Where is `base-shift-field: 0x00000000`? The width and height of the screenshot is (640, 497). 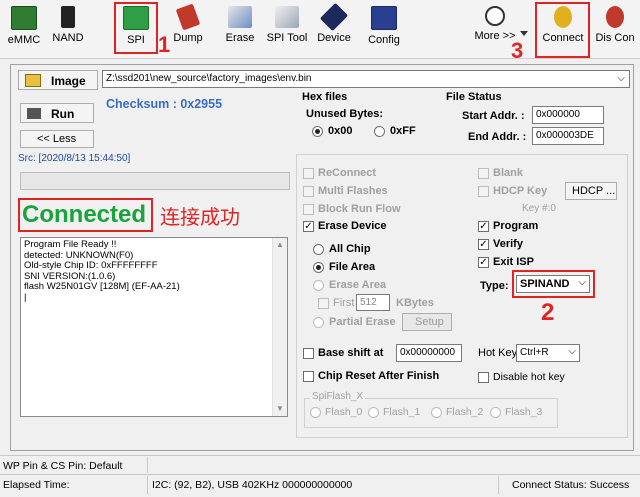 base-shift-field: 0x00000000 is located at coordinates (429, 353).